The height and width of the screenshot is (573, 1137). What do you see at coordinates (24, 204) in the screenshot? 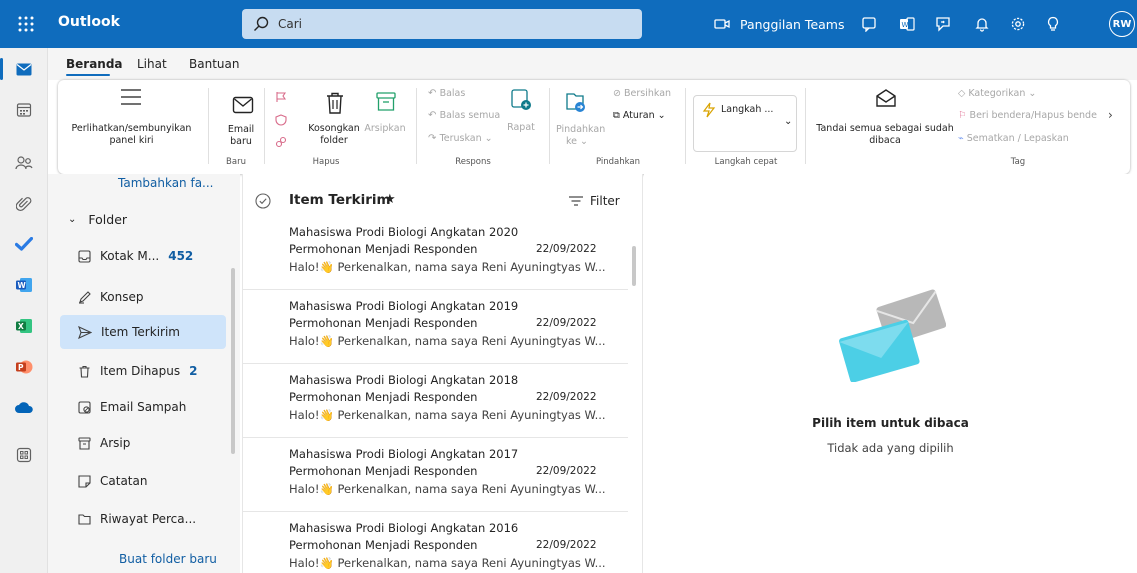
I see `attachment-icon` at bounding box center [24, 204].